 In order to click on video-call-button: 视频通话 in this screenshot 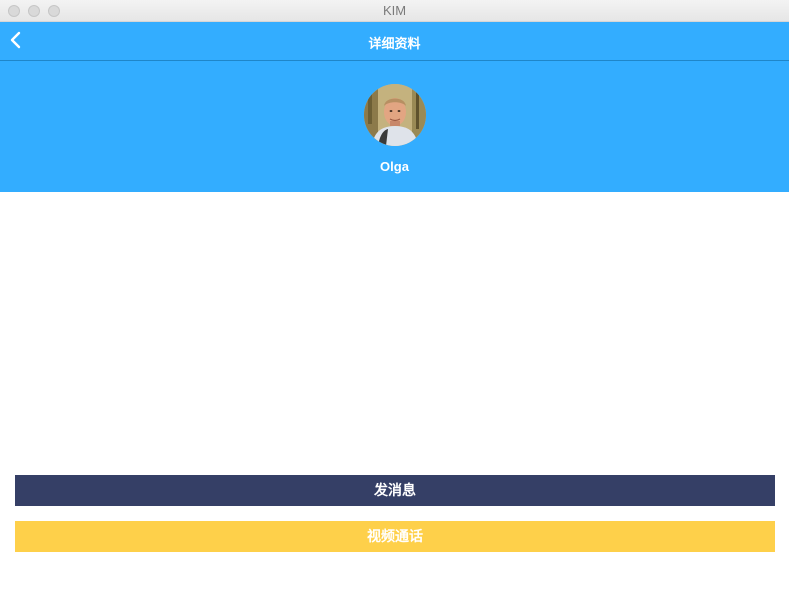, I will do `click(395, 536)`.